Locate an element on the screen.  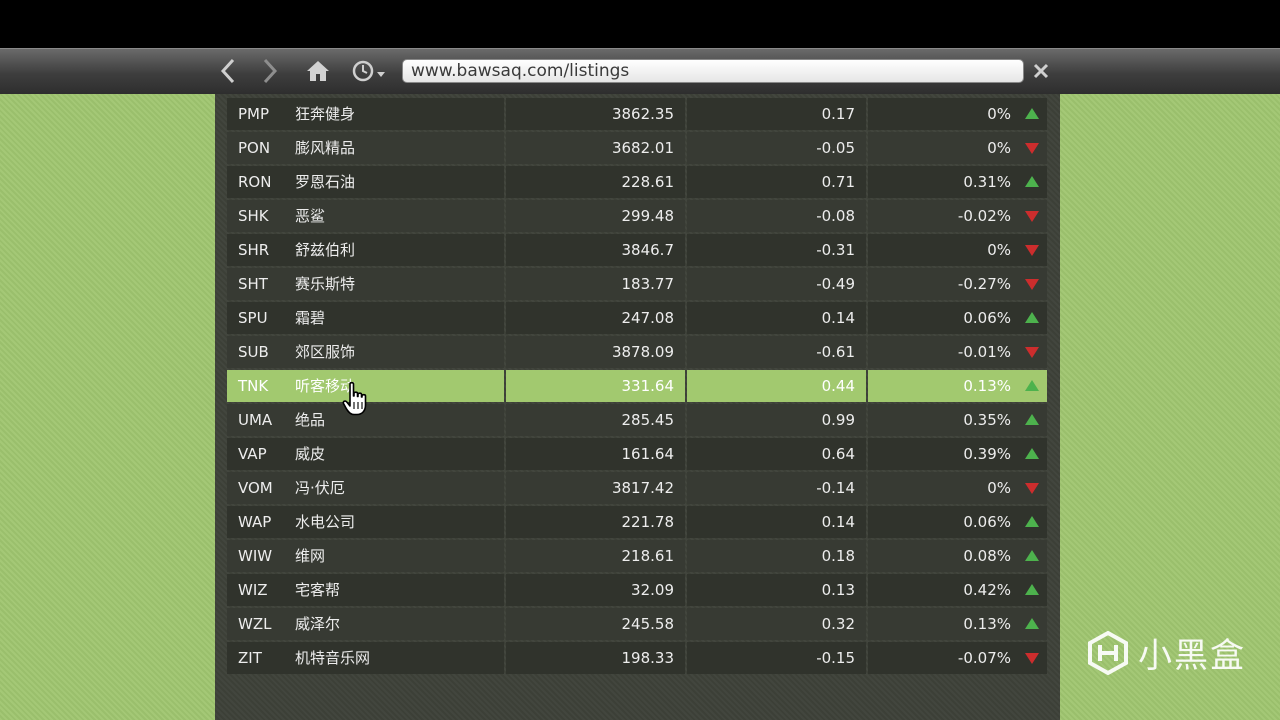
stock-name: 水电公司 is located at coordinates (325, 522).